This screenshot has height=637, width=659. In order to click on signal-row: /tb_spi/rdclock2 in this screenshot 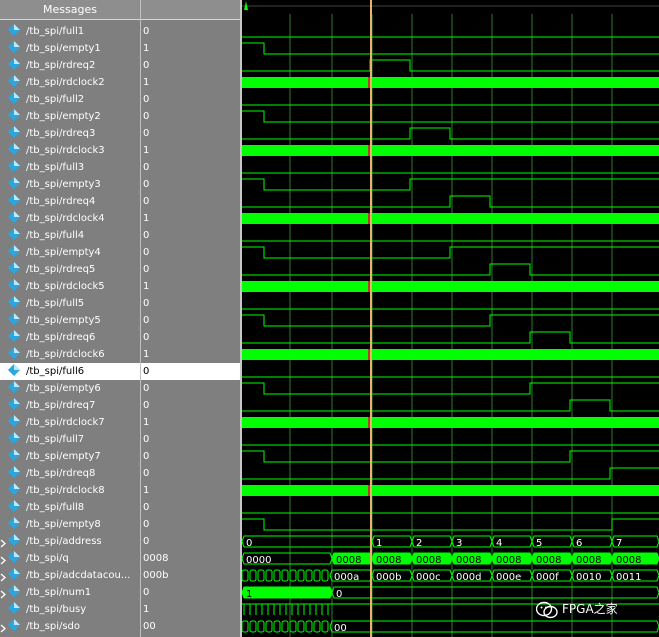, I will do `click(70, 82)`.